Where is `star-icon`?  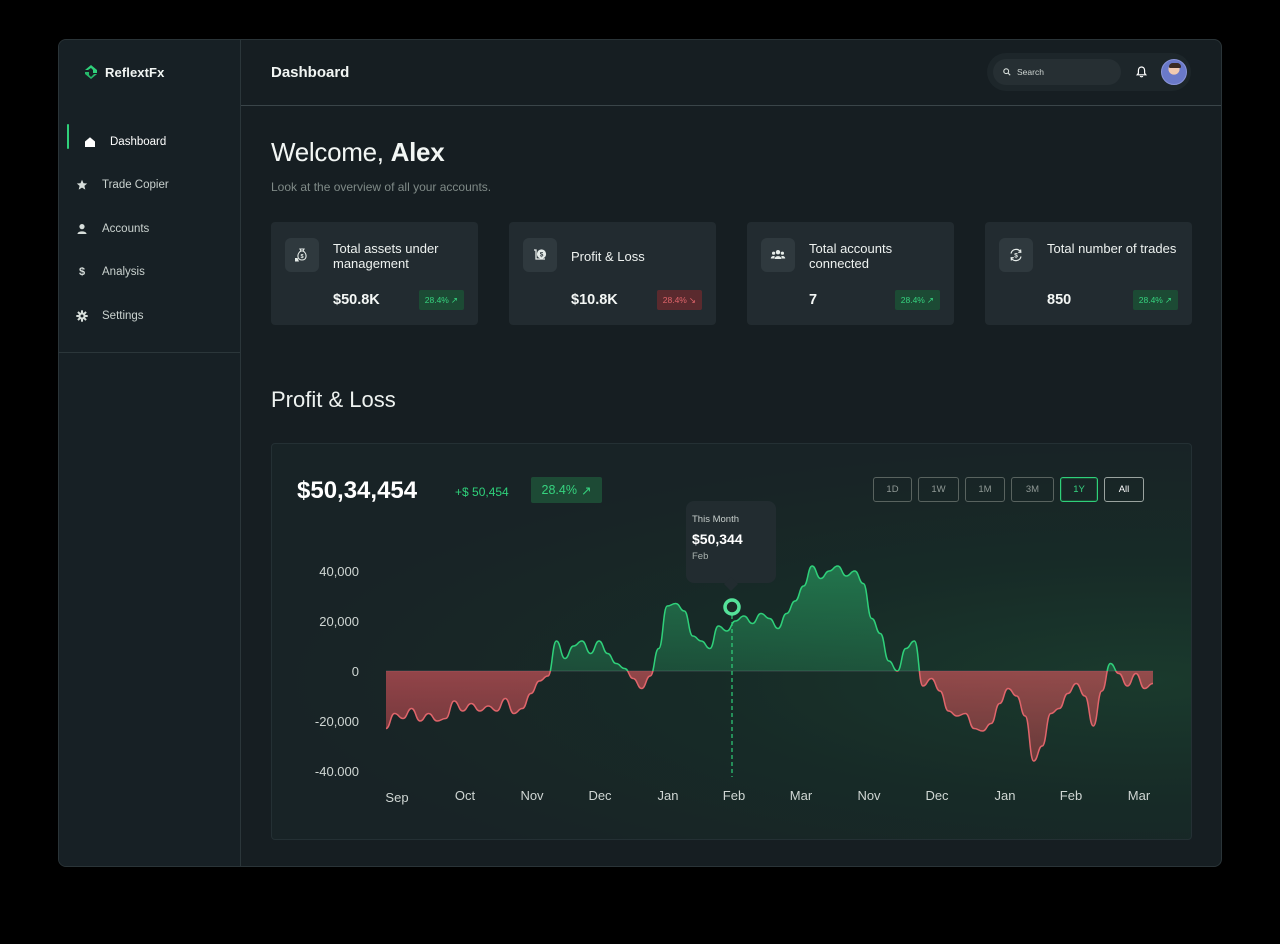 star-icon is located at coordinates (82, 185).